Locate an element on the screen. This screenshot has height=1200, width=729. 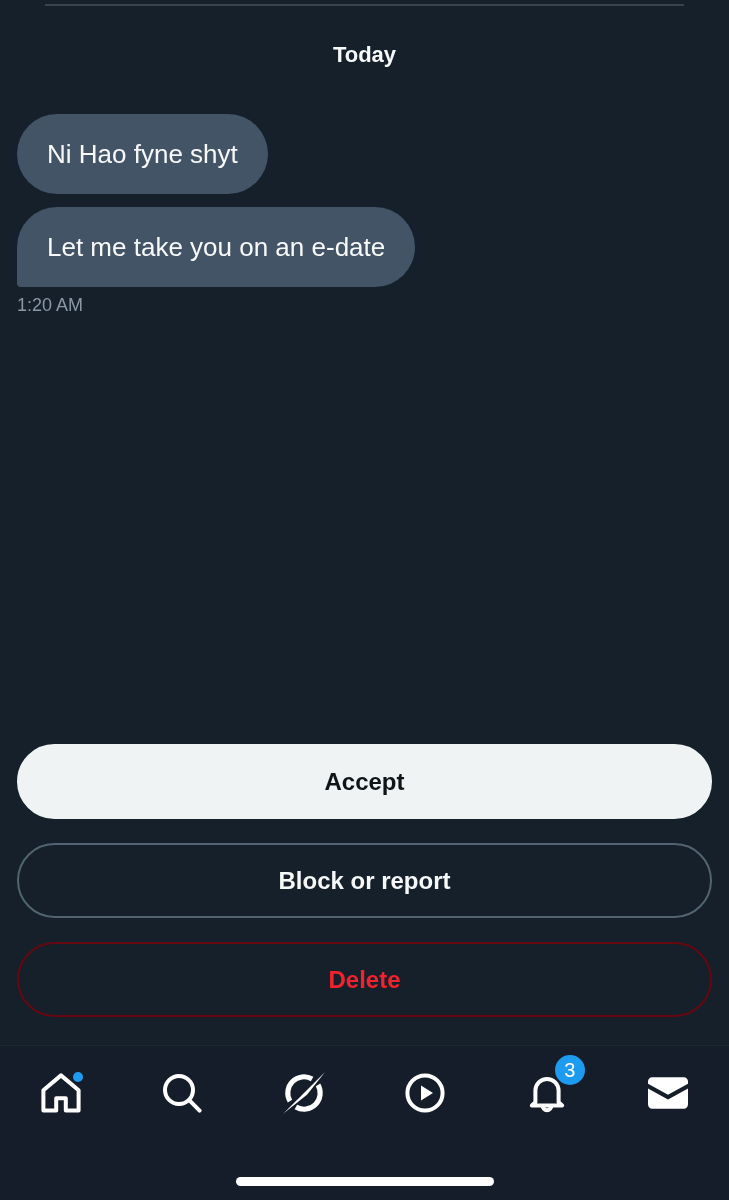
video-tab is located at coordinates (425, 1093).